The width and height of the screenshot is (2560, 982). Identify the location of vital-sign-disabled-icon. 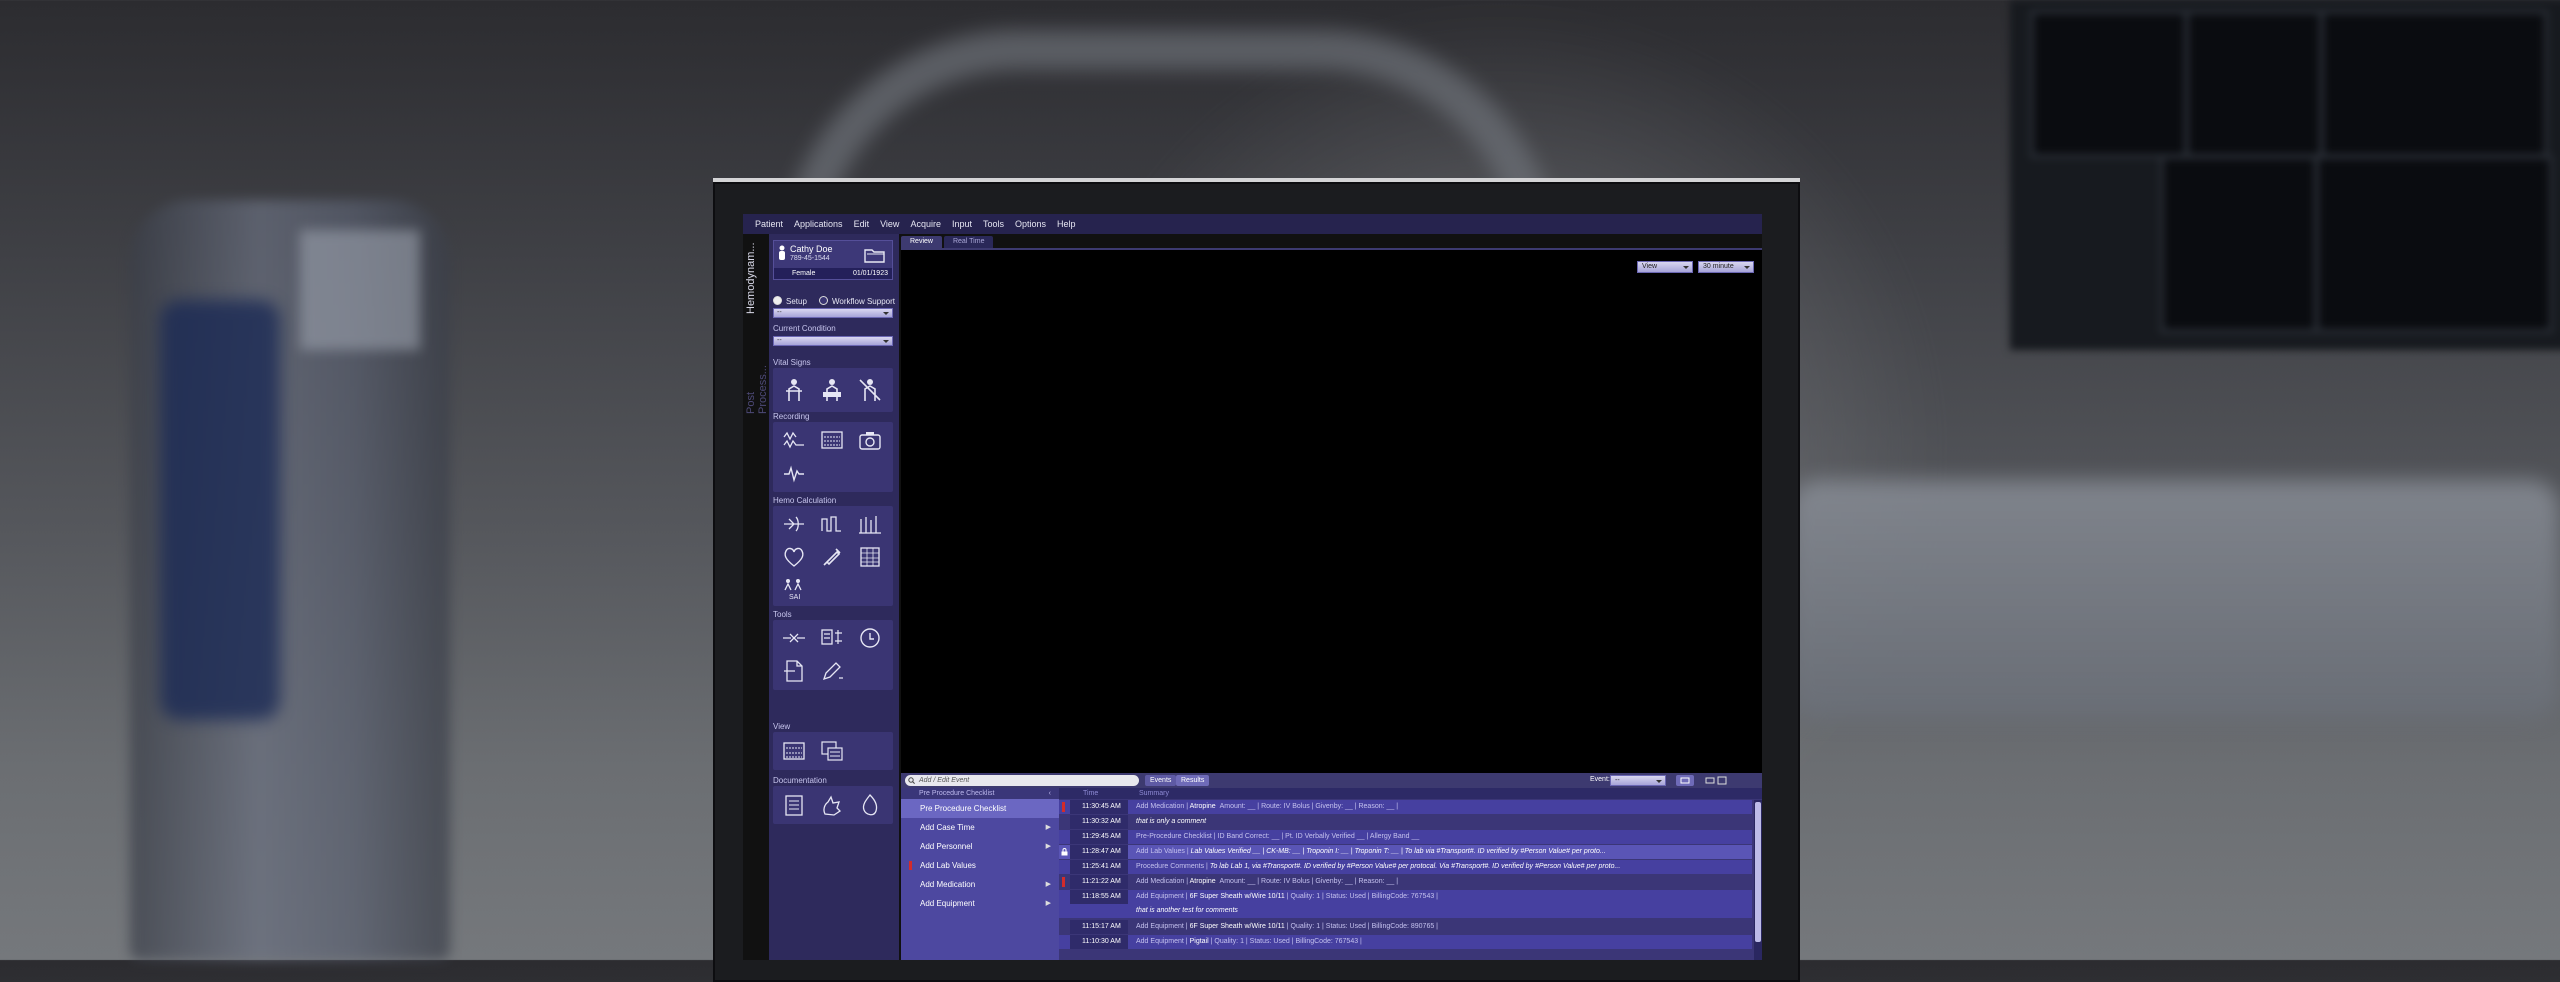
(870, 390).